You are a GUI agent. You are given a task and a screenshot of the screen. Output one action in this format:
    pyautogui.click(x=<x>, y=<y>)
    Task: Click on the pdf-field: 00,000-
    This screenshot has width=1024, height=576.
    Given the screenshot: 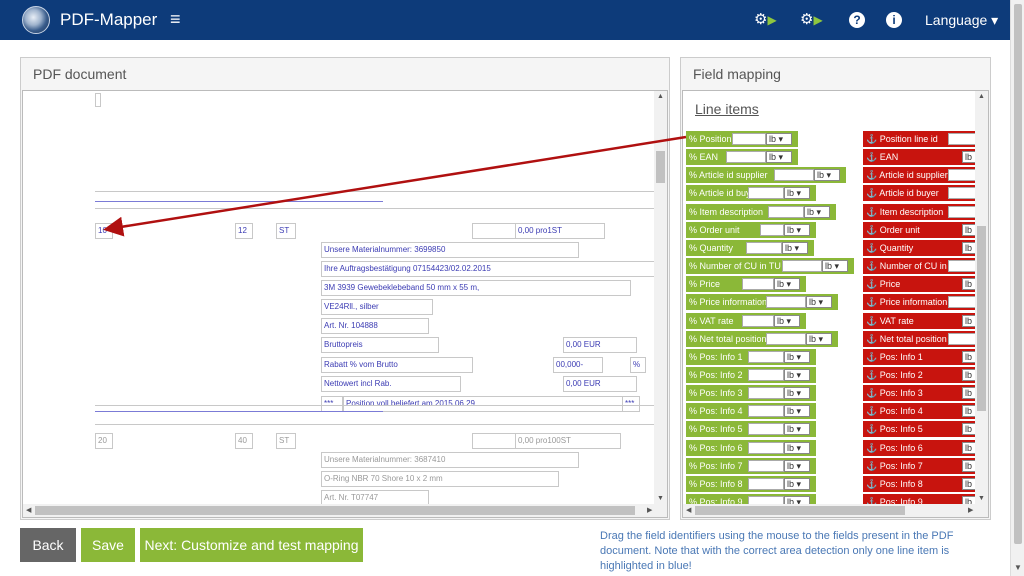 What is the action you would take?
    pyautogui.click(x=578, y=365)
    